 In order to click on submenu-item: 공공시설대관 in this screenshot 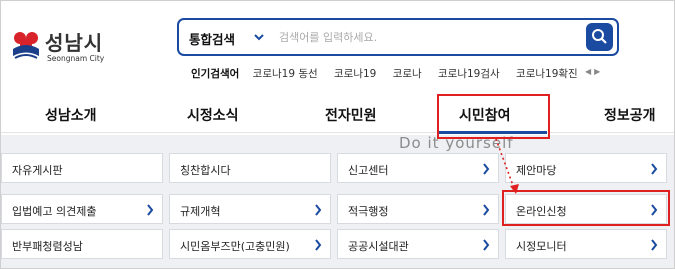, I will do `click(418, 244)`.